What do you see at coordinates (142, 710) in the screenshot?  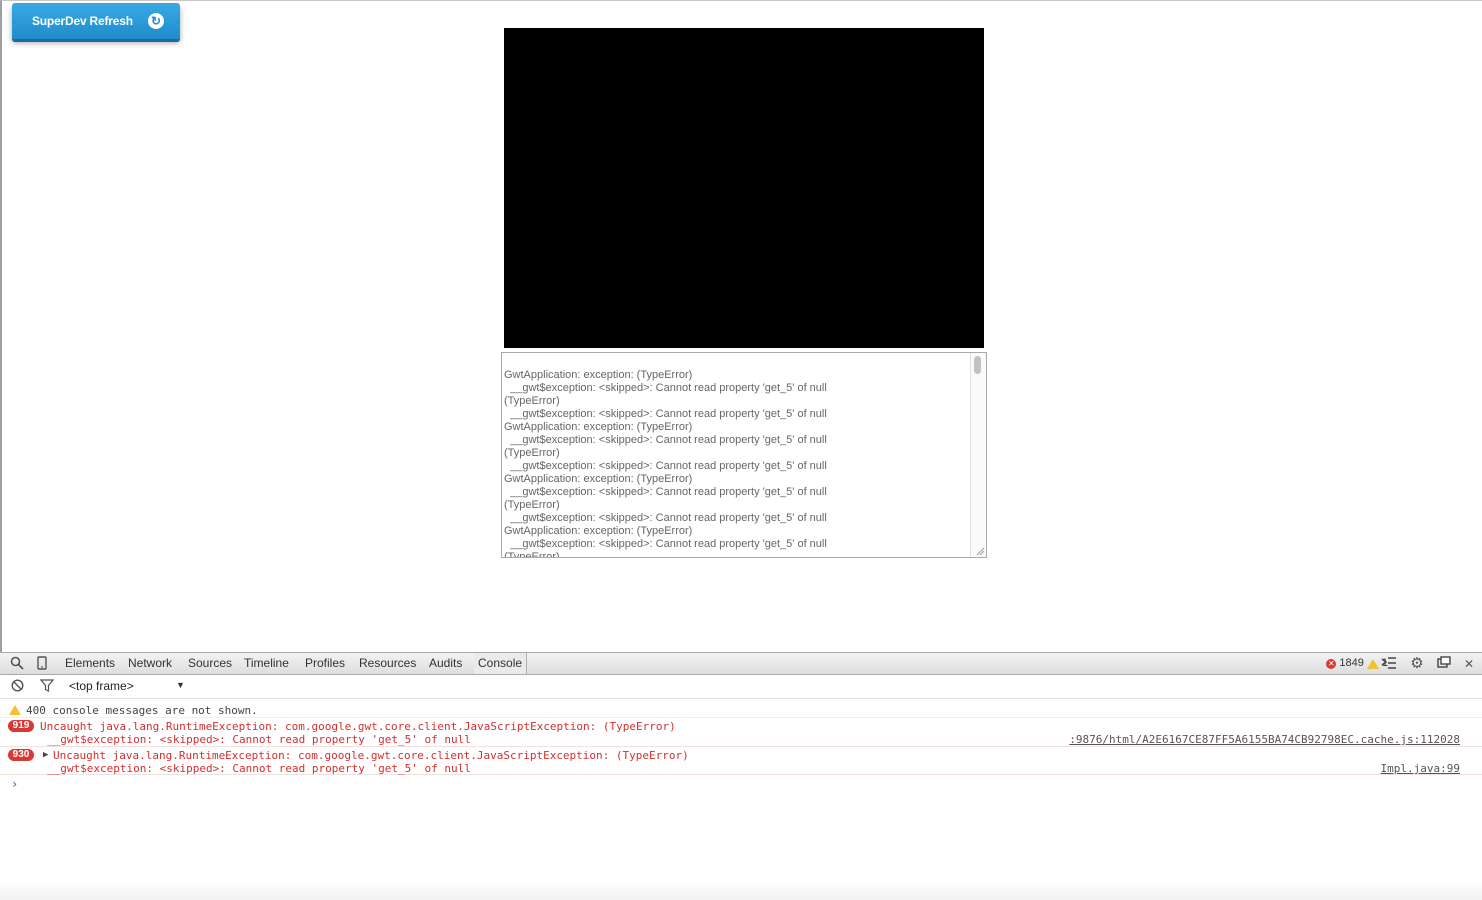 I see `hidden-messages-notice: 400 console messages are not shown.` at bounding box center [142, 710].